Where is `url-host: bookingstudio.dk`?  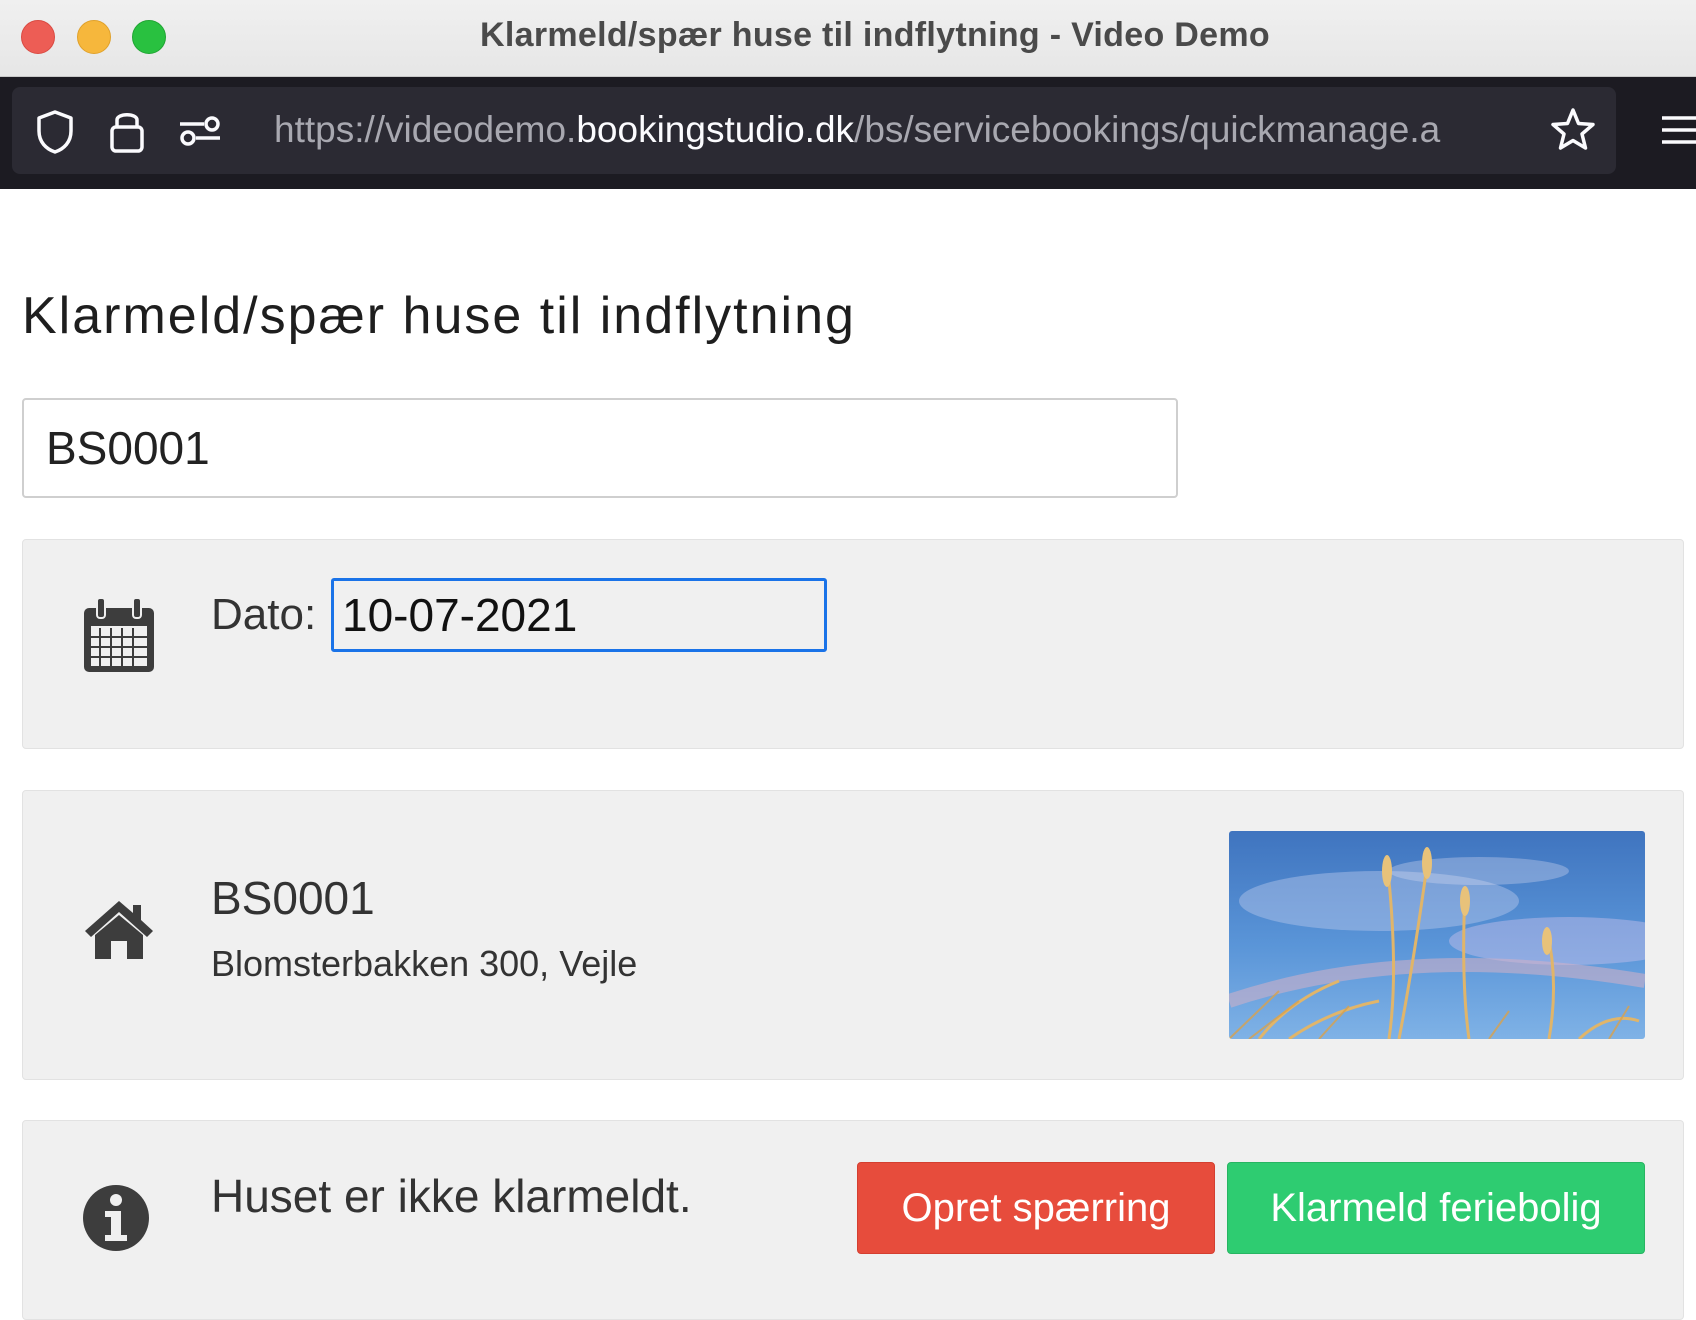 url-host: bookingstudio.dk is located at coordinates (715, 129).